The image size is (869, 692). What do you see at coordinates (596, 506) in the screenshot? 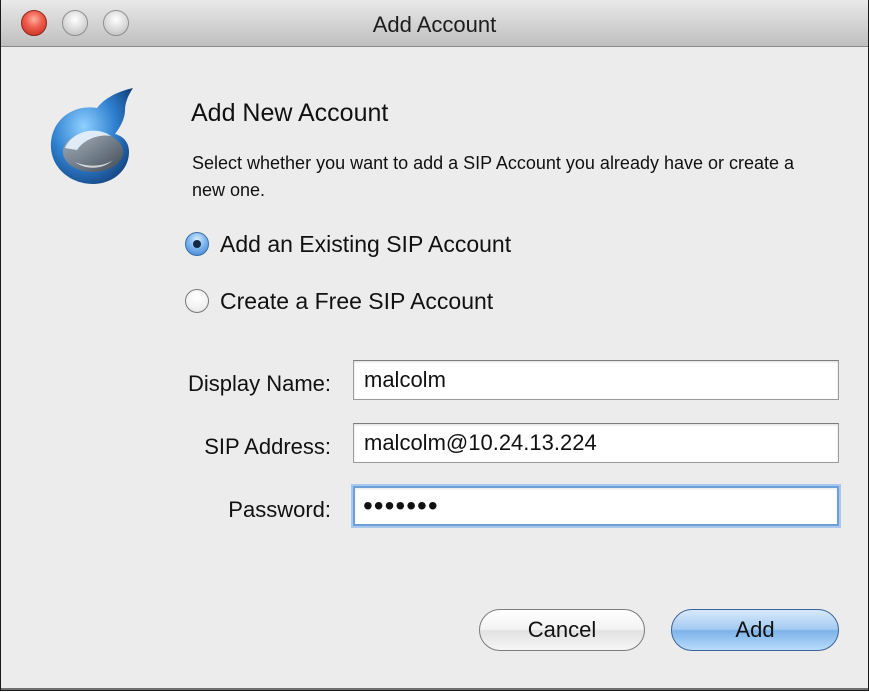
I see `password-field` at bounding box center [596, 506].